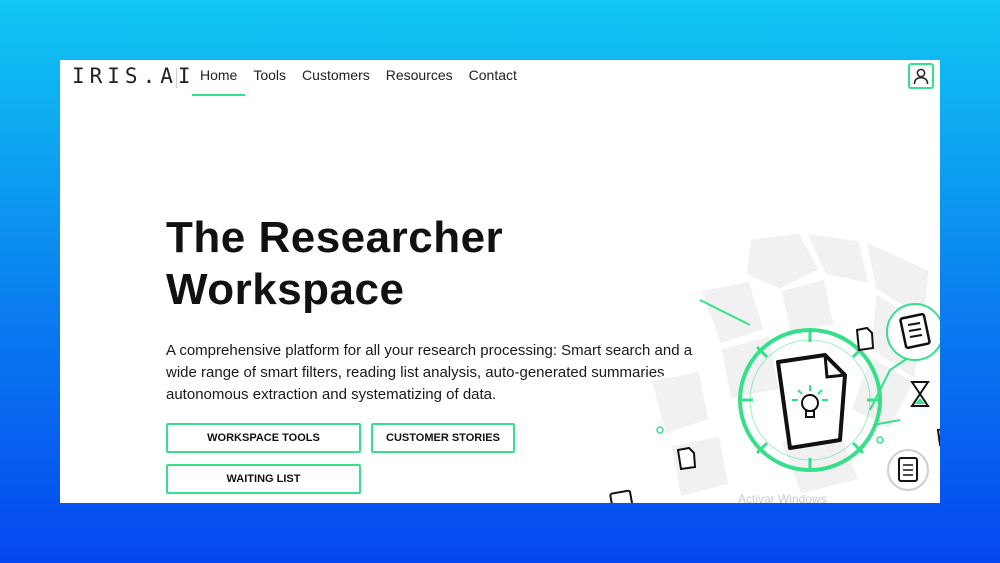 The image size is (1000, 563). Describe the element at coordinates (263, 479) in the screenshot. I see `waiting-list-button: WAITING LIST` at that location.